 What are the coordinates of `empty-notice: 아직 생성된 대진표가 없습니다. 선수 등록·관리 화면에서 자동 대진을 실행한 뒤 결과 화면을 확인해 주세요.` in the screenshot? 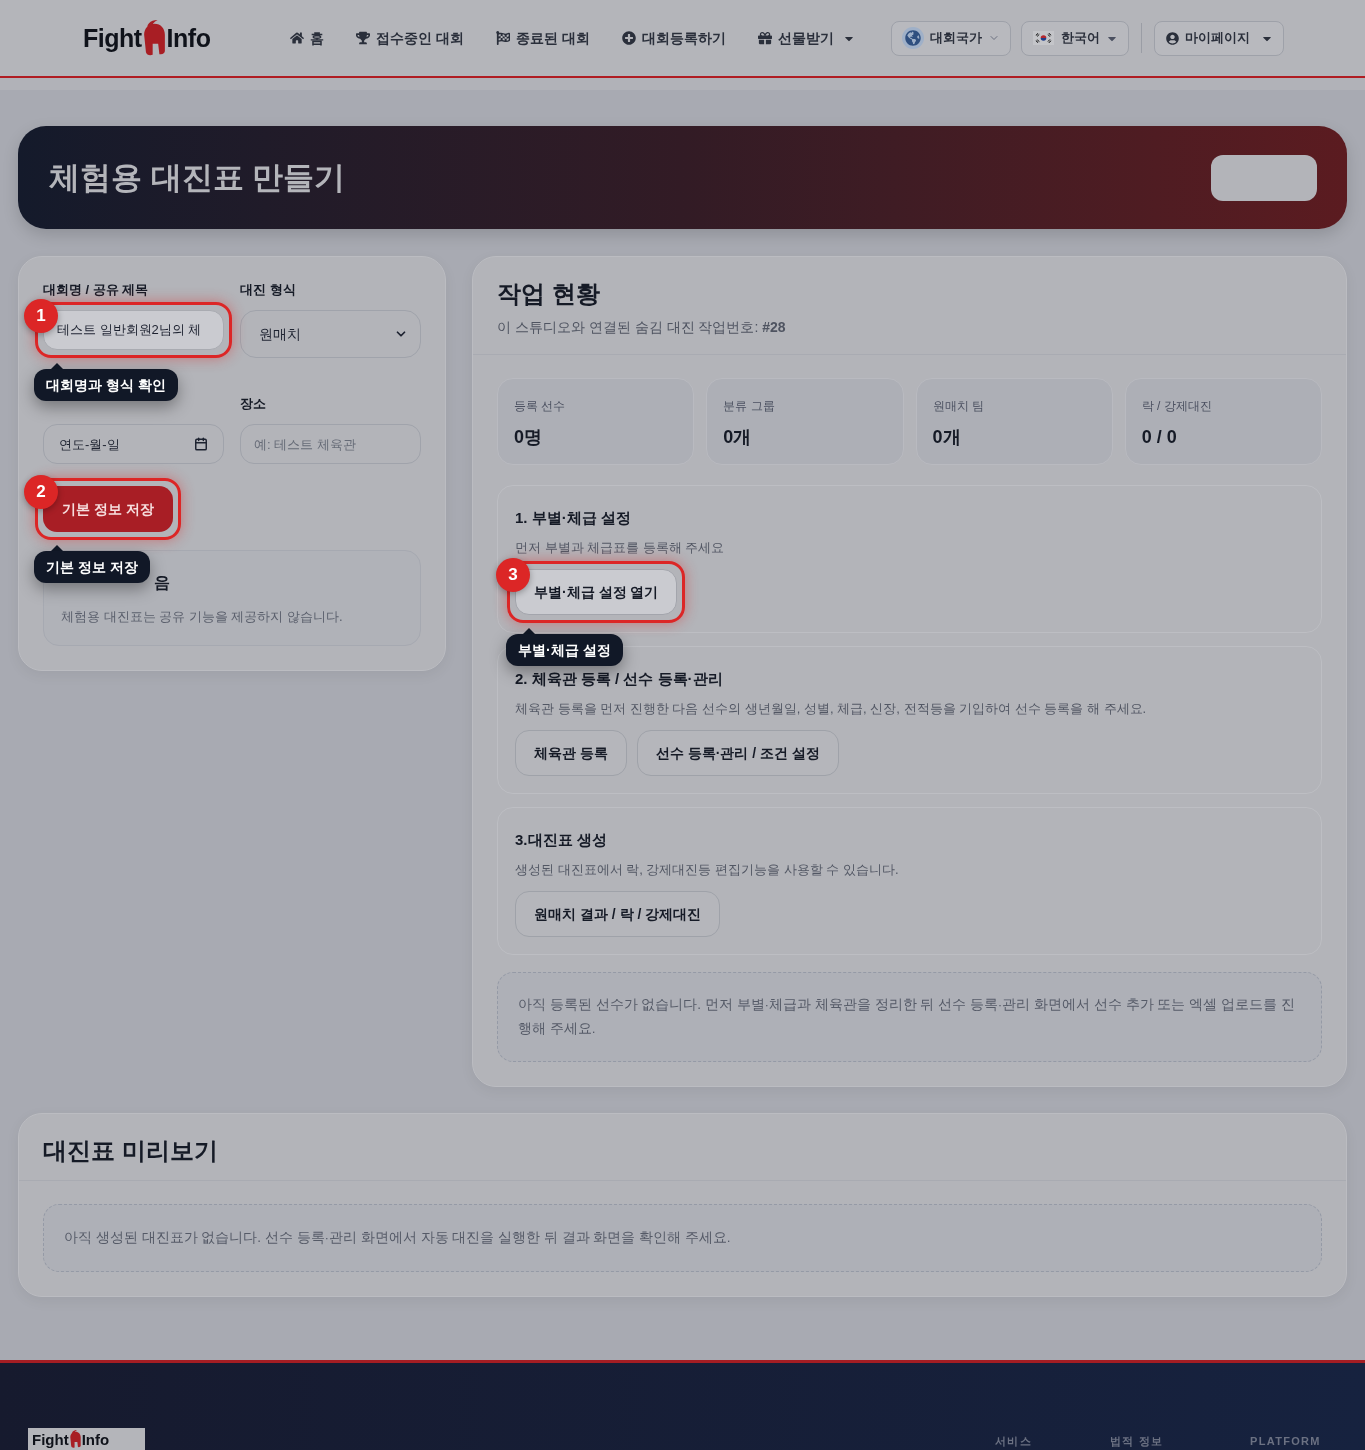 It's located at (682, 1238).